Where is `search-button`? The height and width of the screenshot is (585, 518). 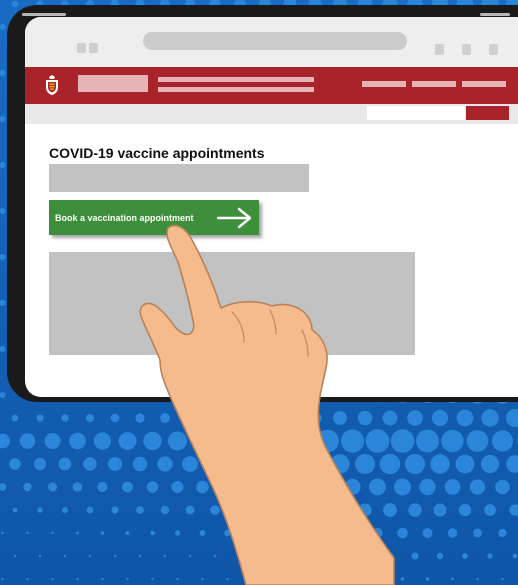 search-button is located at coordinates (487, 113).